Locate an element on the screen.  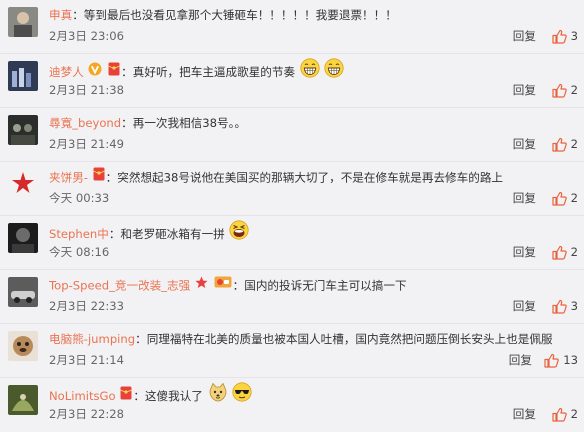
comment-text: ：真好听，把车主逼成歌星的节奏 is located at coordinates (208, 72).